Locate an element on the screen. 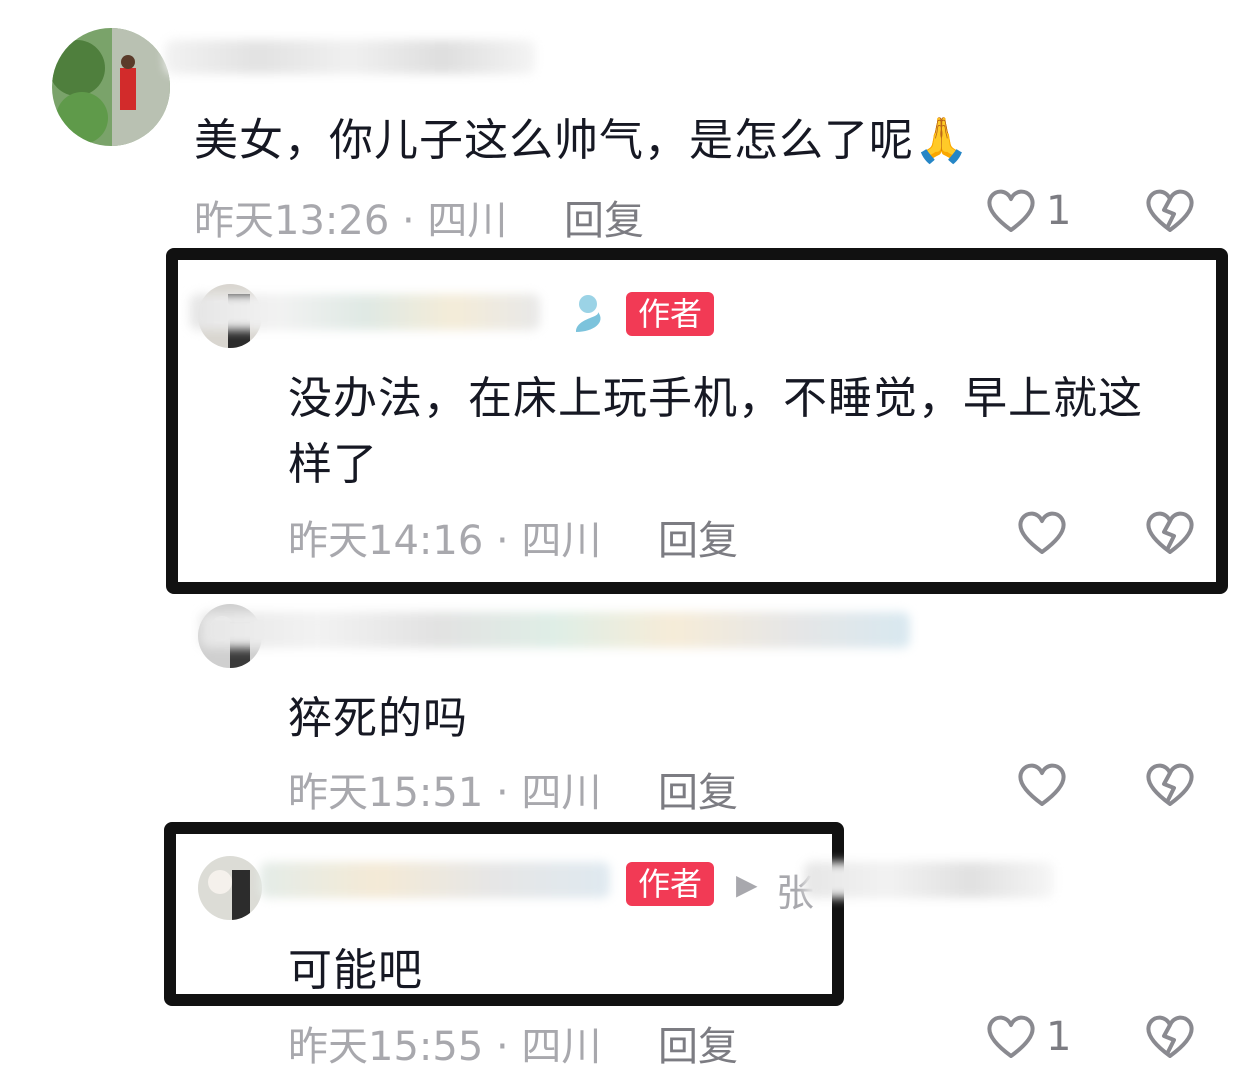  comment-meta: 昨天14:16 · 四川 is located at coordinates (445, 541).